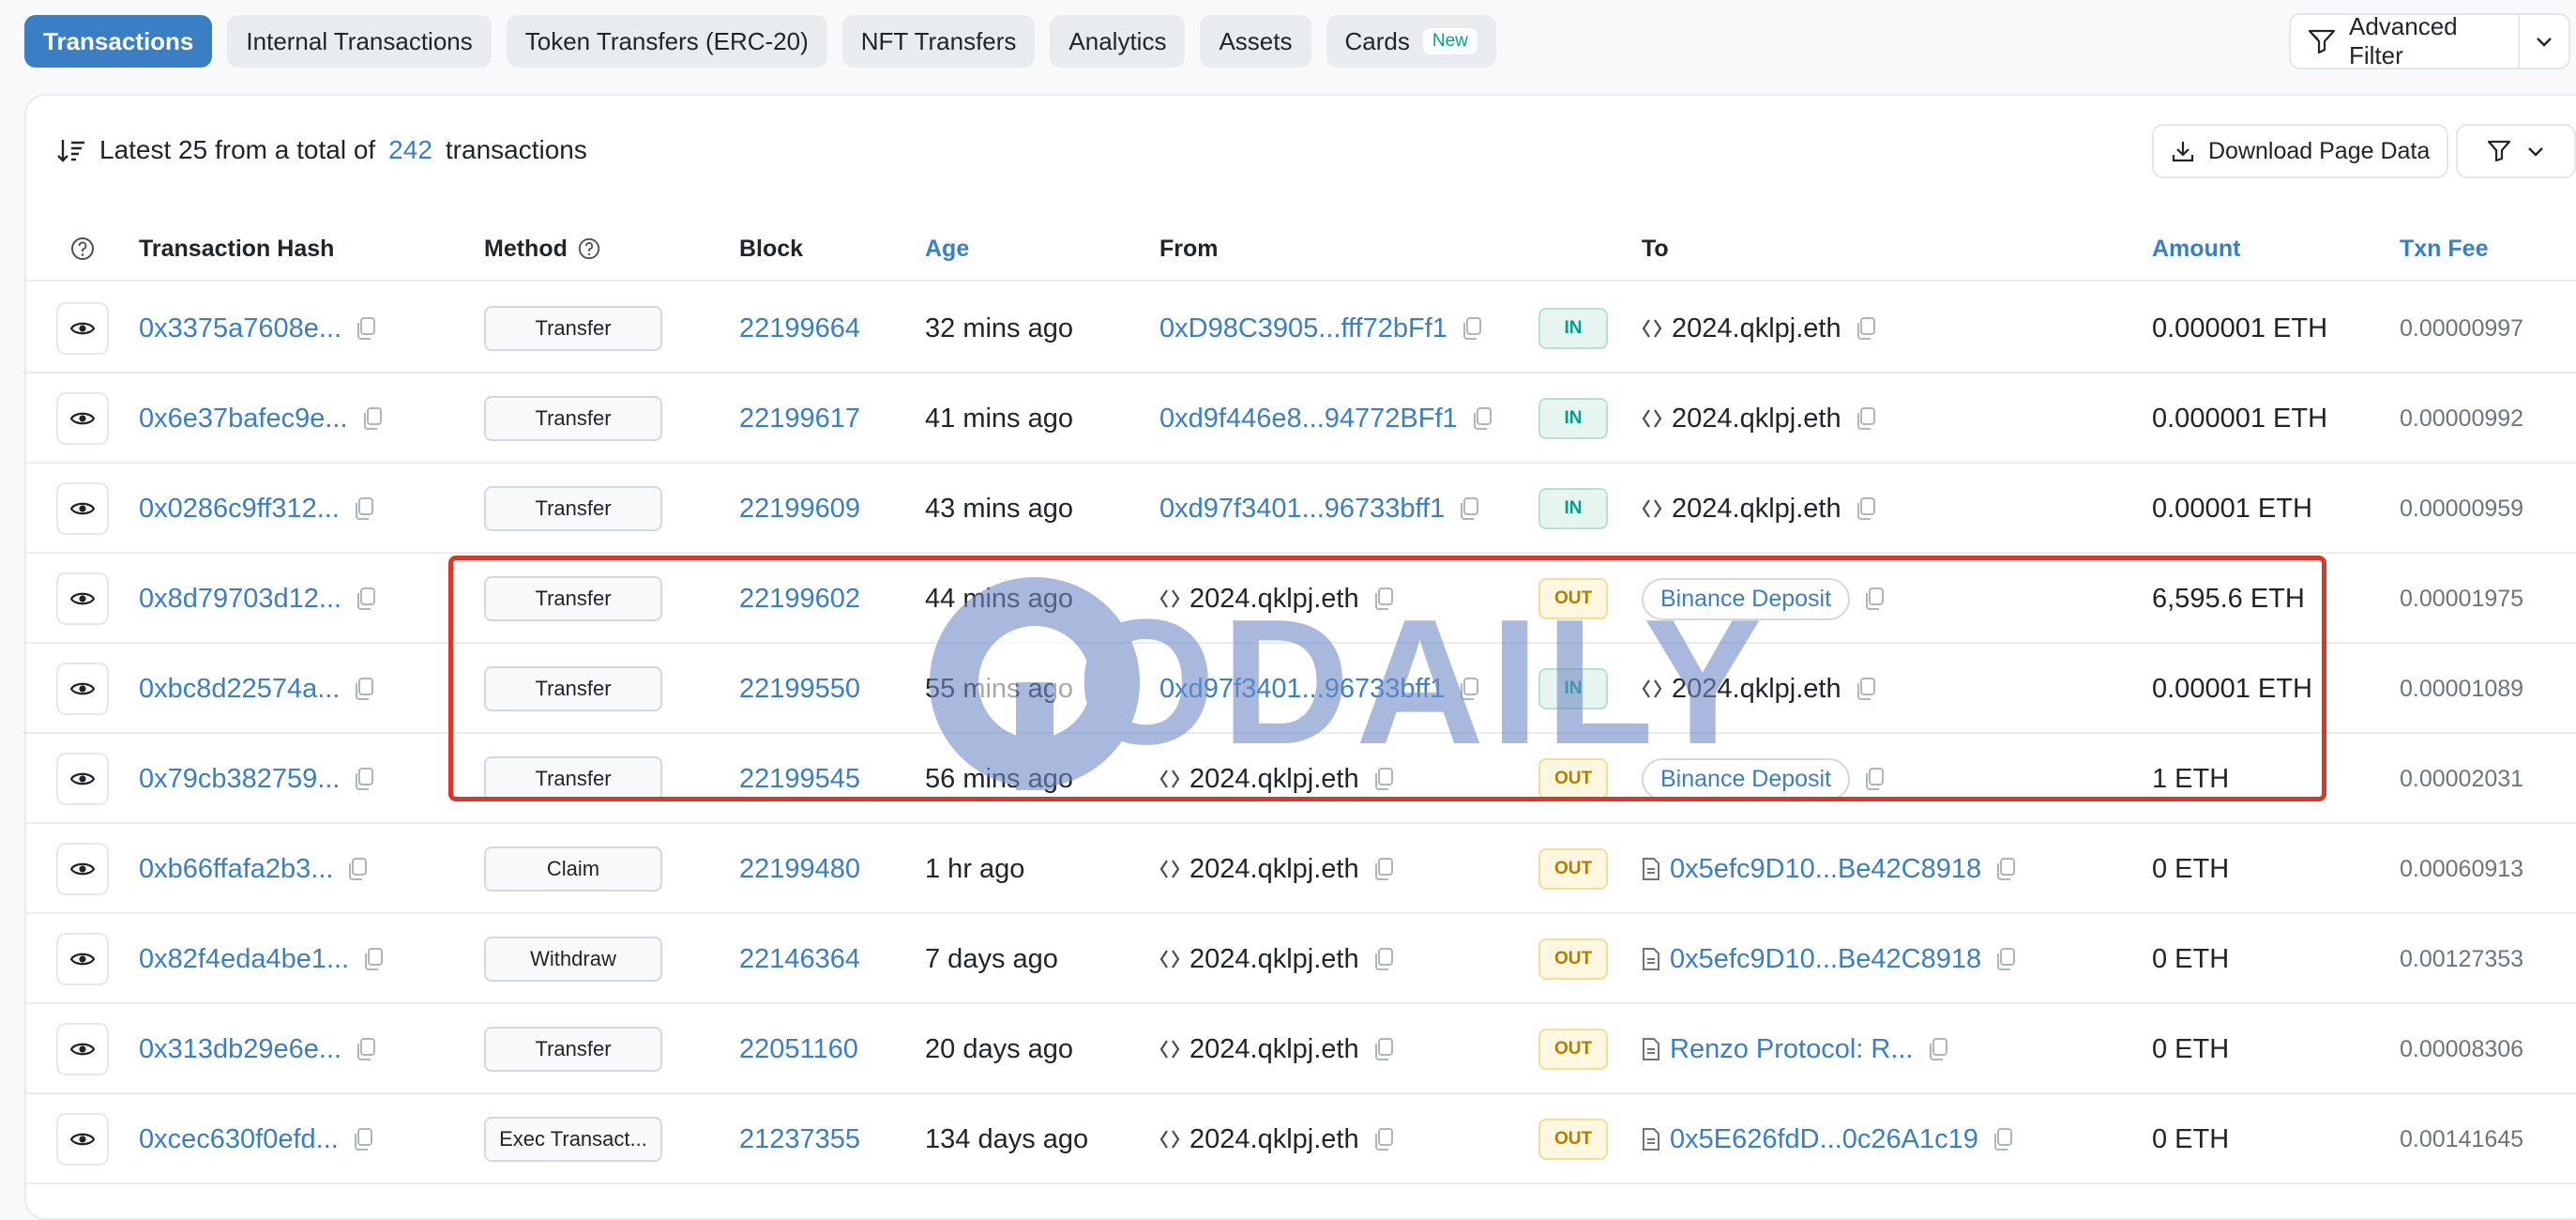 This screenshot has height=1220, width=2576. What do you see at coordinates (2300, 151) in the screenshot?
I see `download-page-data-button: Download Page Data` at bounding box center [2300, 151].